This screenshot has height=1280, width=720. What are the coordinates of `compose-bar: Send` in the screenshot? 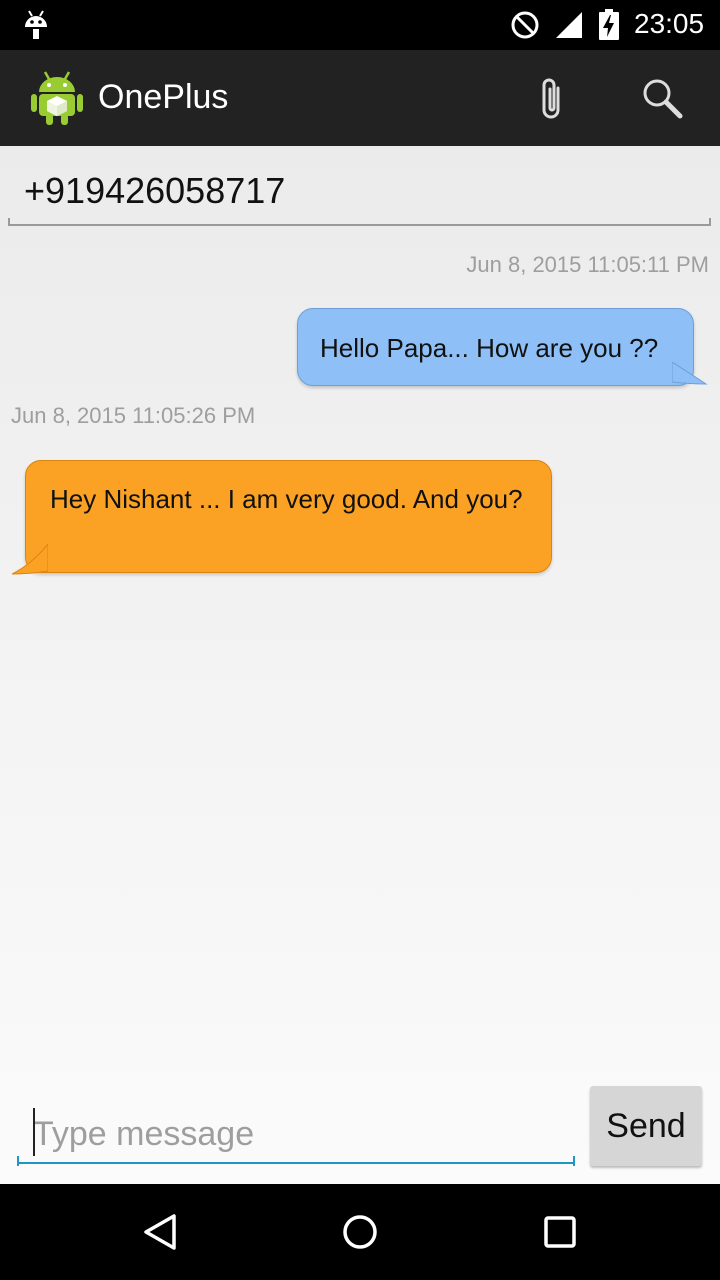 It's located at (360, 1135).